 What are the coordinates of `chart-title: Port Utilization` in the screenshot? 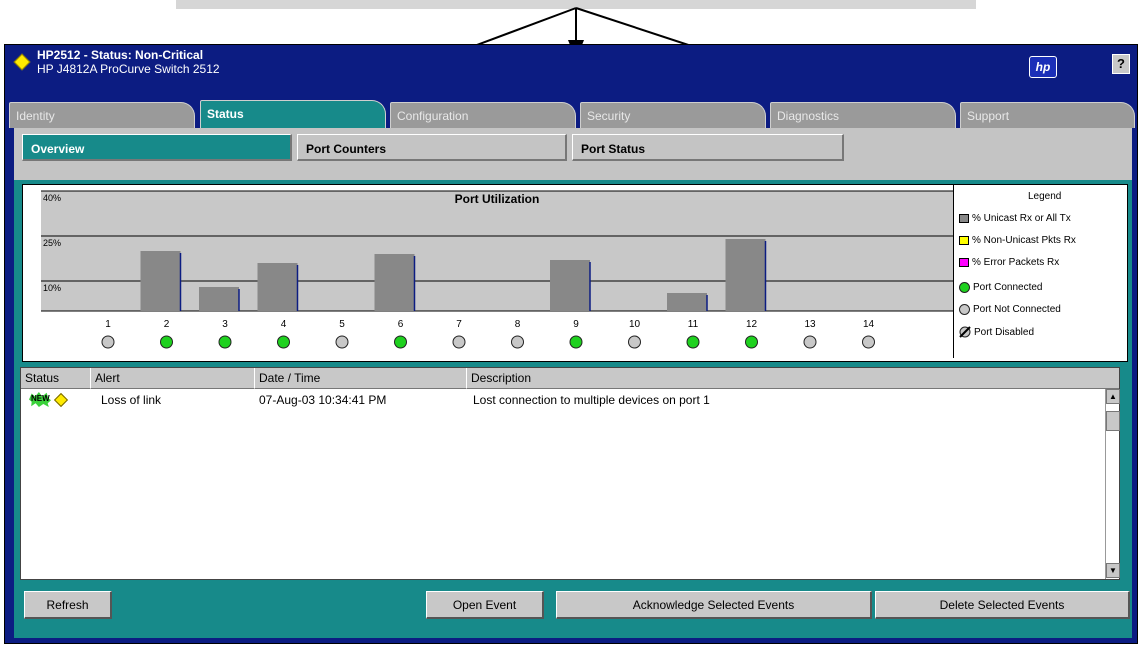 It's located at (497, 199).